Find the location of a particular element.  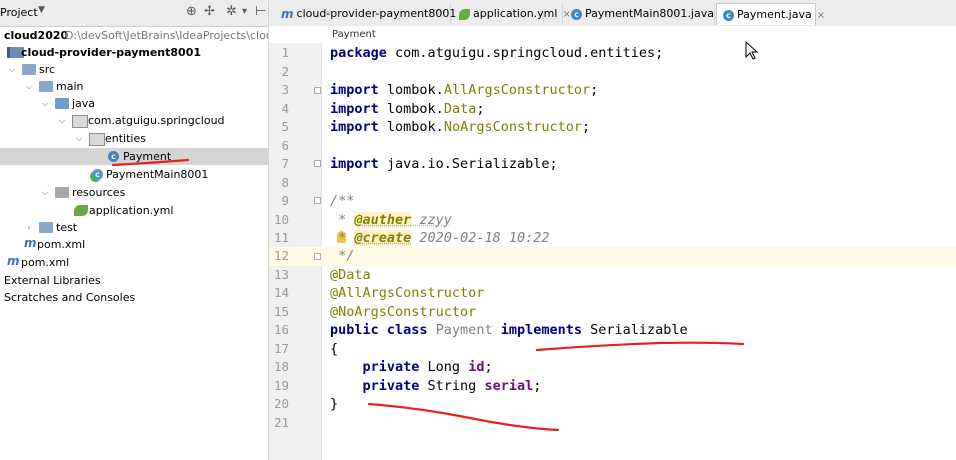

mouse-cursor-icon is located at coordinates (752, 50).